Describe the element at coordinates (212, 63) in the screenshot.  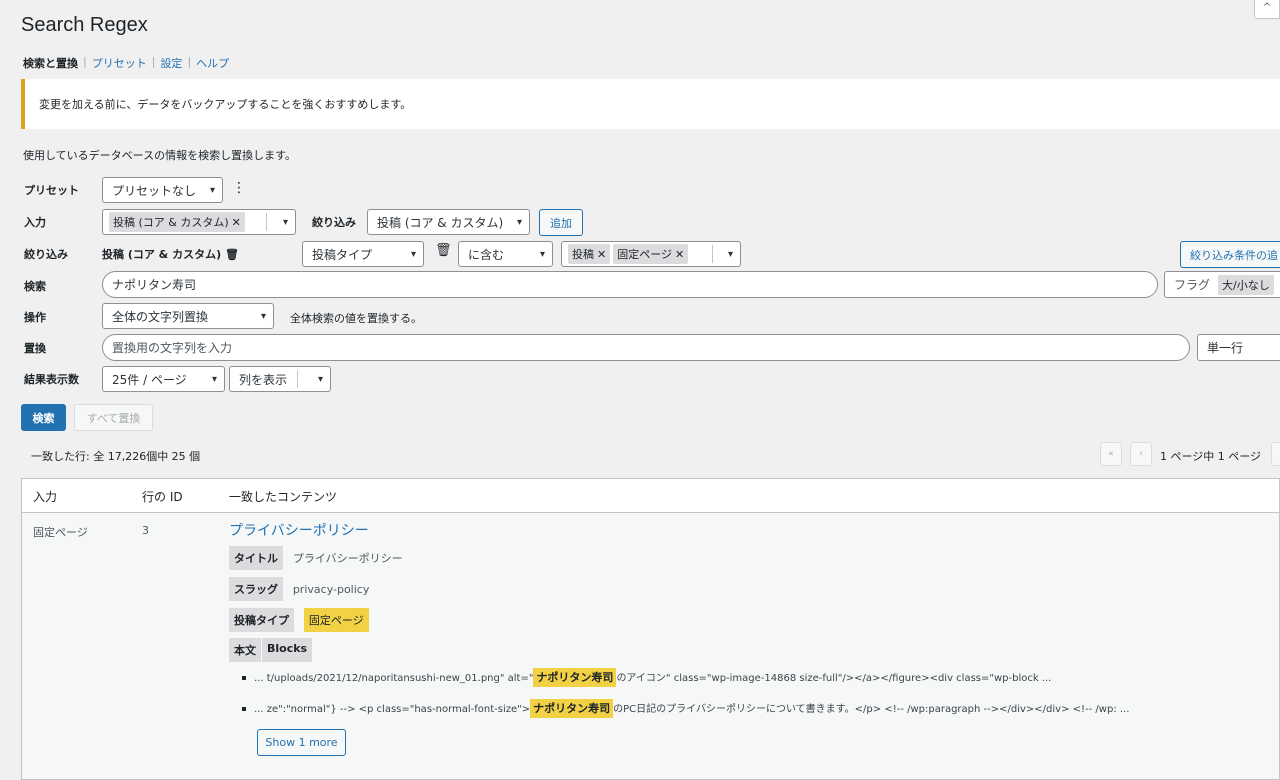
I see `subnav-help: ヘルプ` at that location.